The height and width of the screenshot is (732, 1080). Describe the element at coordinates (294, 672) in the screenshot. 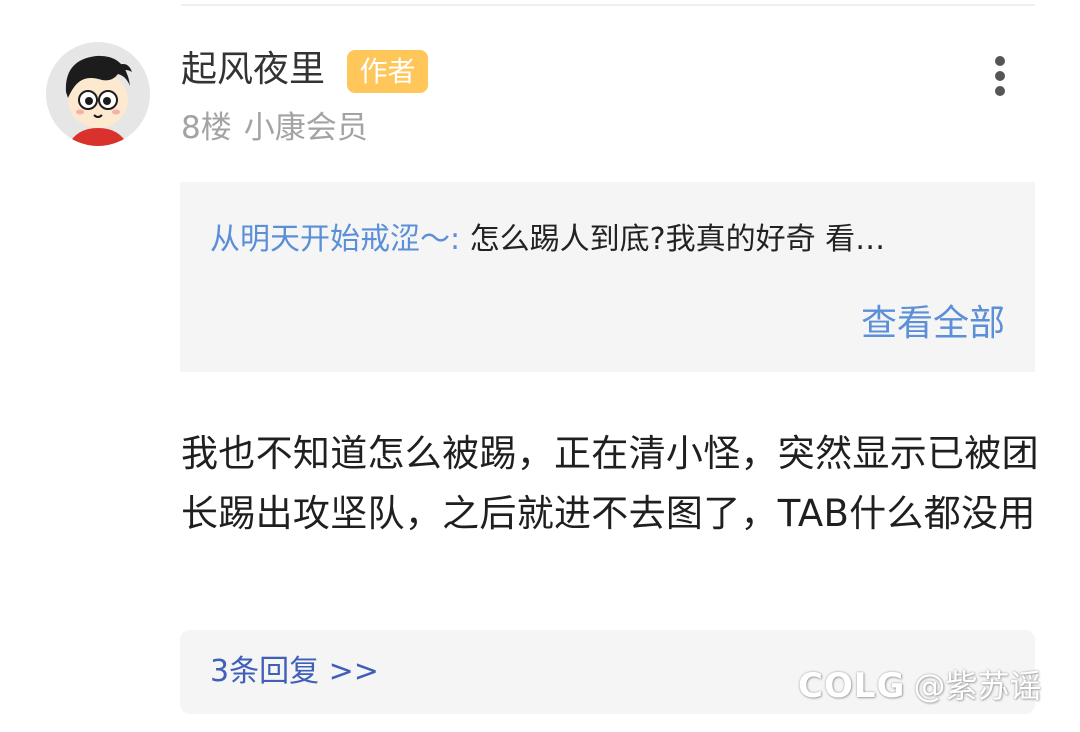

I see `replies-link: 3条回复 >>` at that location.